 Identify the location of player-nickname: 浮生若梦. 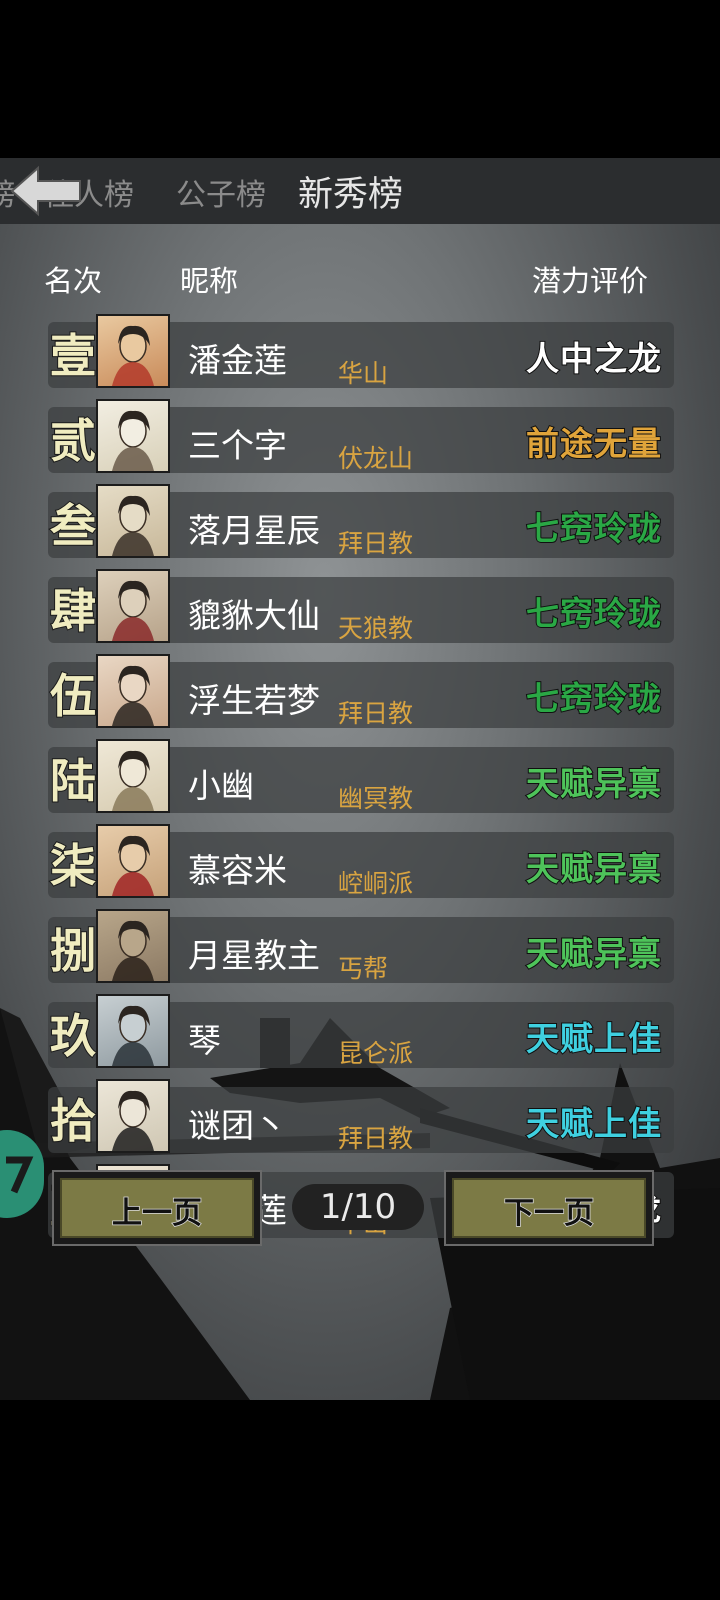
(254, 700).